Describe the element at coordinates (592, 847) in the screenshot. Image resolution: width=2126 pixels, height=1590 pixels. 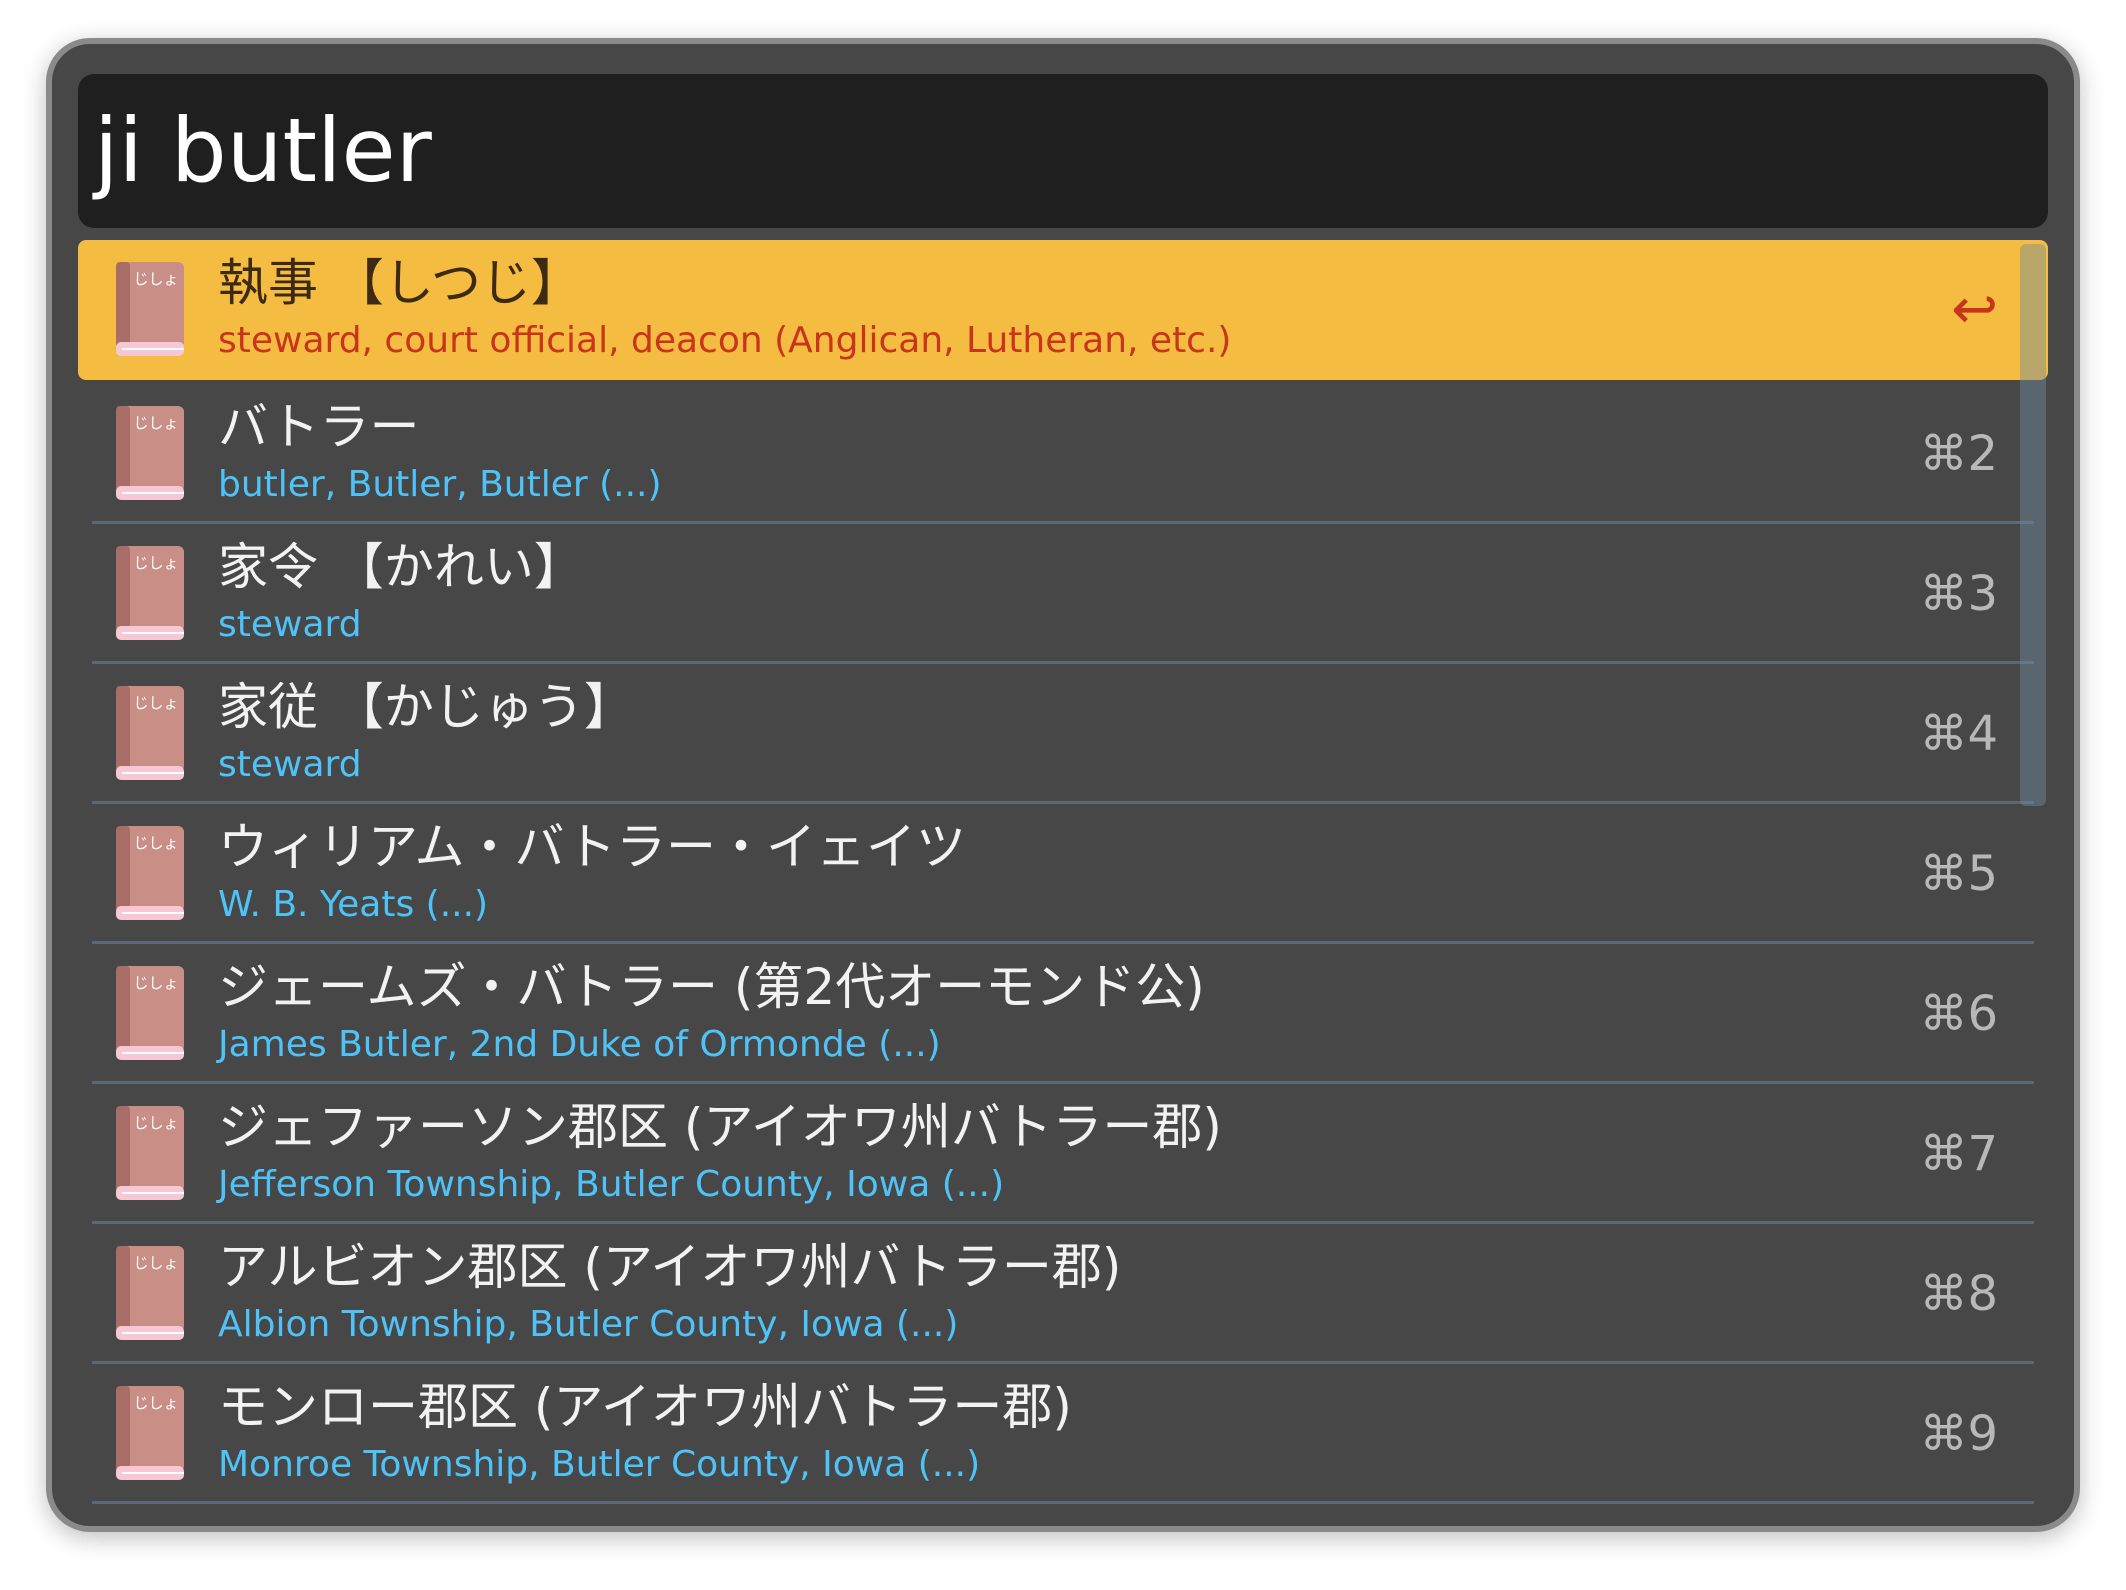
I see `result-title: ウィリアム・バトラー・イェイツ` at that location.